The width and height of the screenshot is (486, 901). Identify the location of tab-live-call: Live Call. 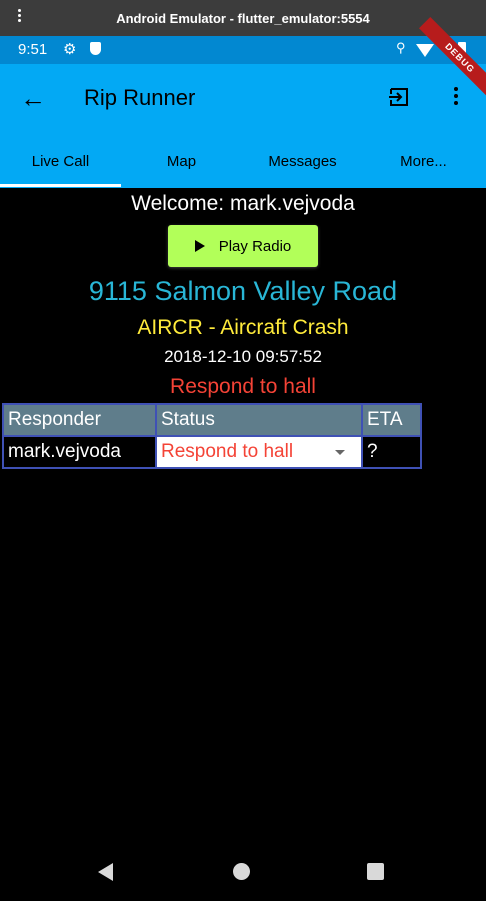
(60, 161).